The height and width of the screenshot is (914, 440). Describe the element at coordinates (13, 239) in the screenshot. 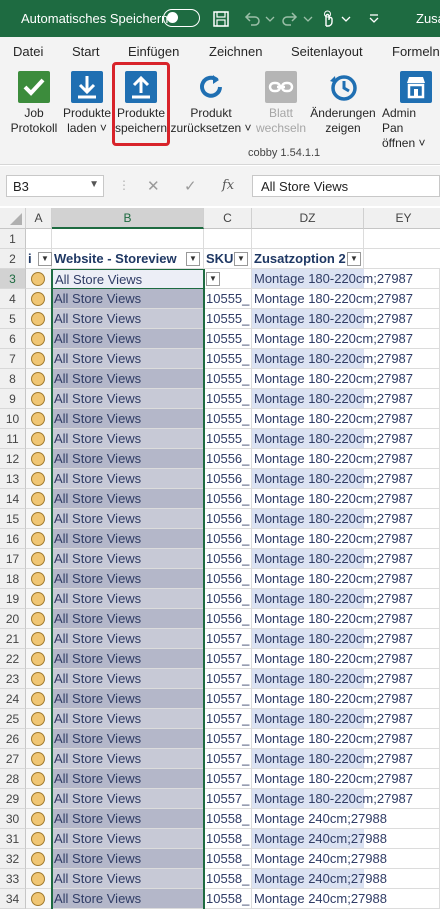

I see `row-header: 1` at that location.